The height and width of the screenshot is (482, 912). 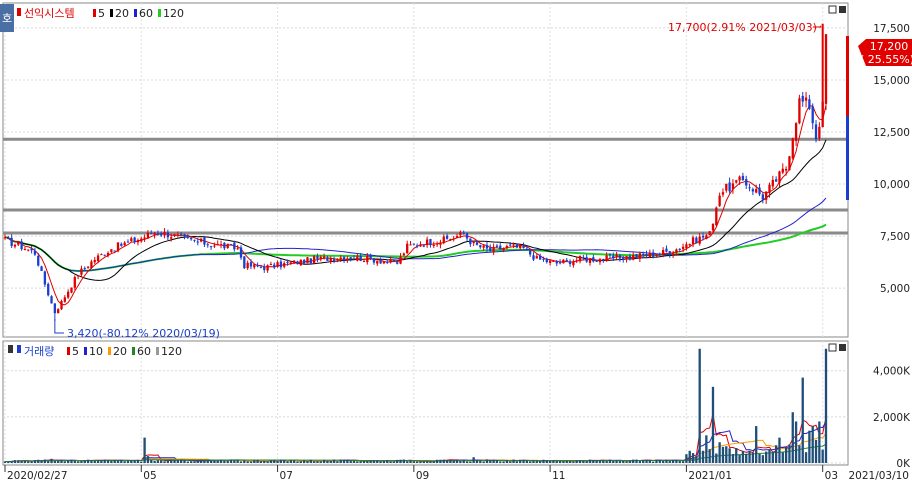 I want to click on low-annotation-text: 3,420(-80.12% 2020/03/19), so click(x=143, y=333).